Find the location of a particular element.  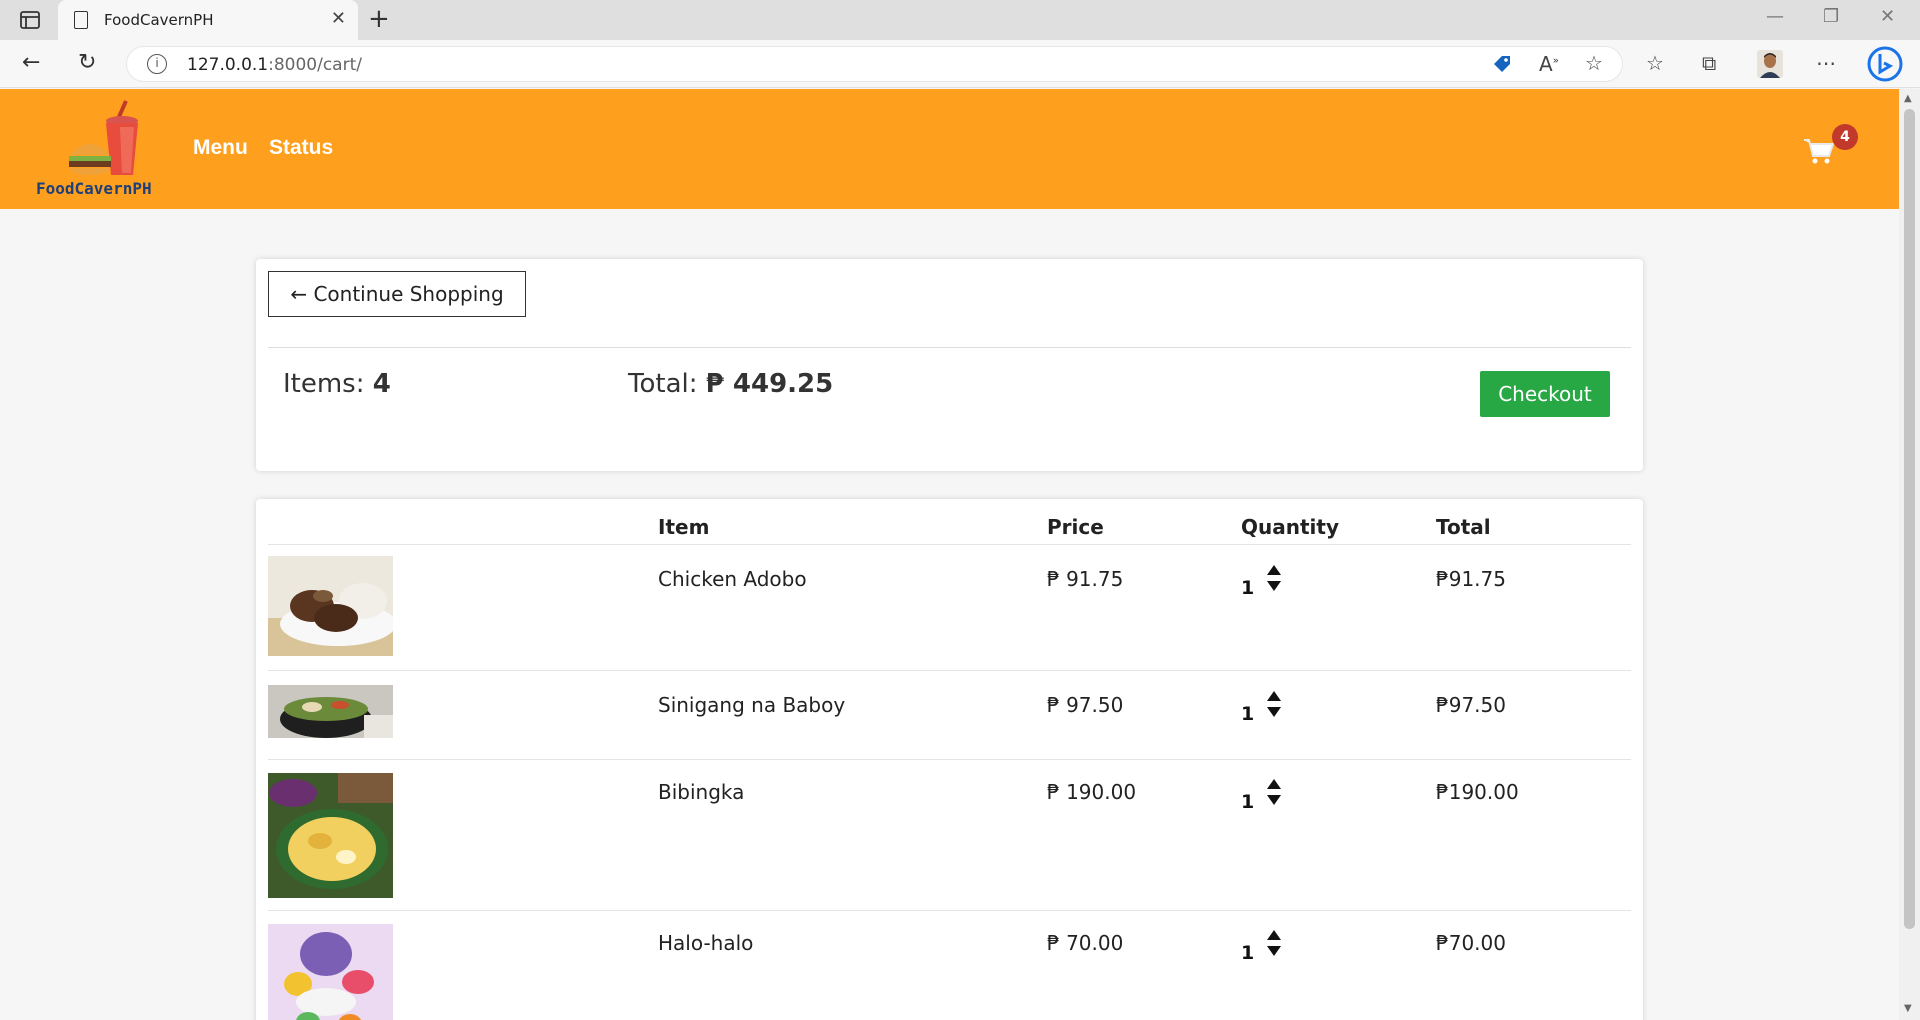

item-price: ₱ 97.50 is located at coordinates (1085, 705).